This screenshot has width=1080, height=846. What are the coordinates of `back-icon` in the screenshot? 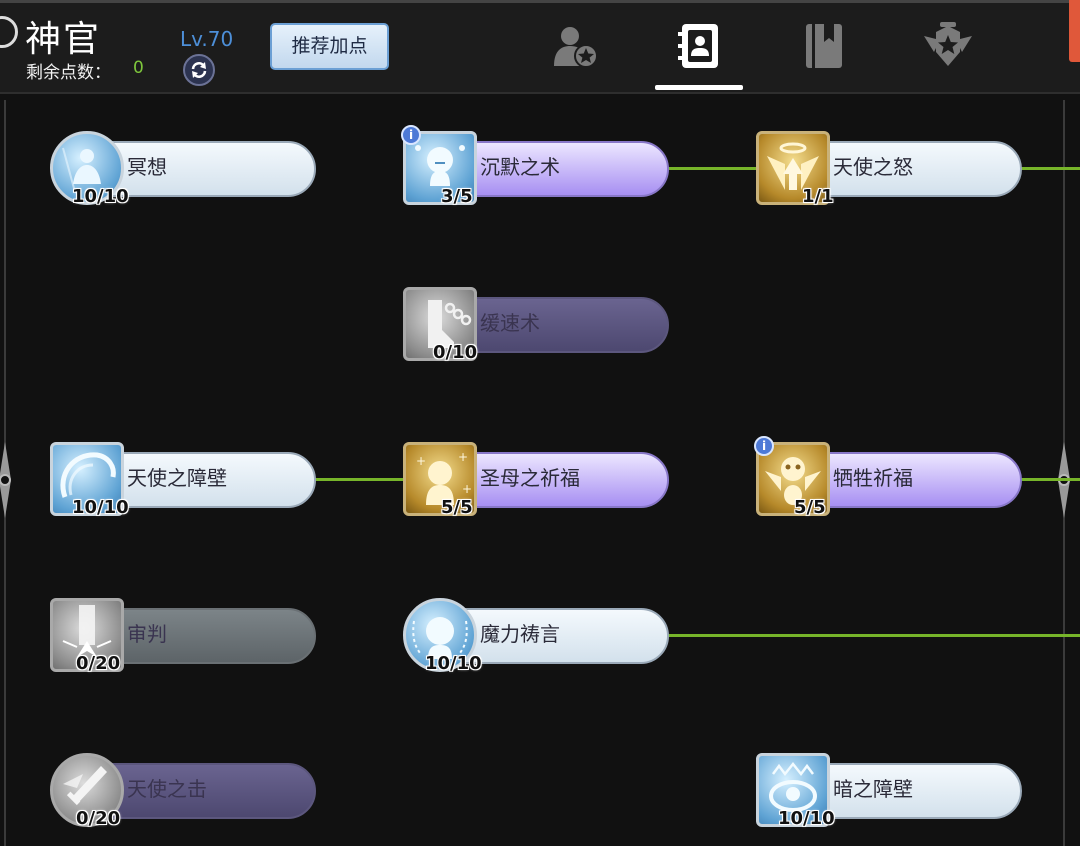 It's located at (9, 32).